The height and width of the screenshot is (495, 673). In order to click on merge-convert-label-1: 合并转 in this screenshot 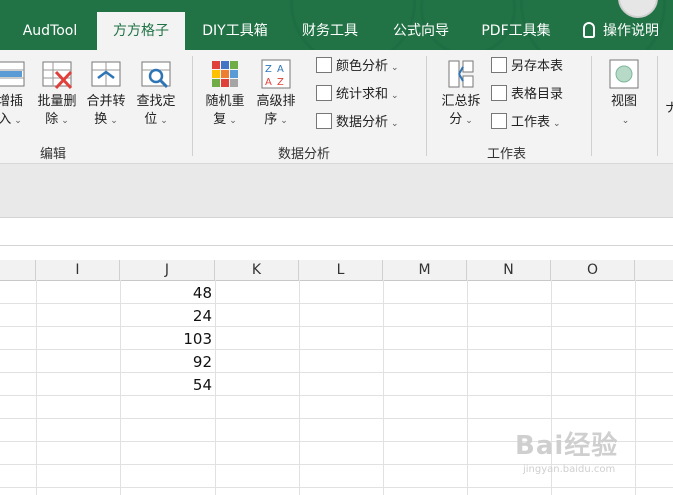, I will do `click(106, 101)`.